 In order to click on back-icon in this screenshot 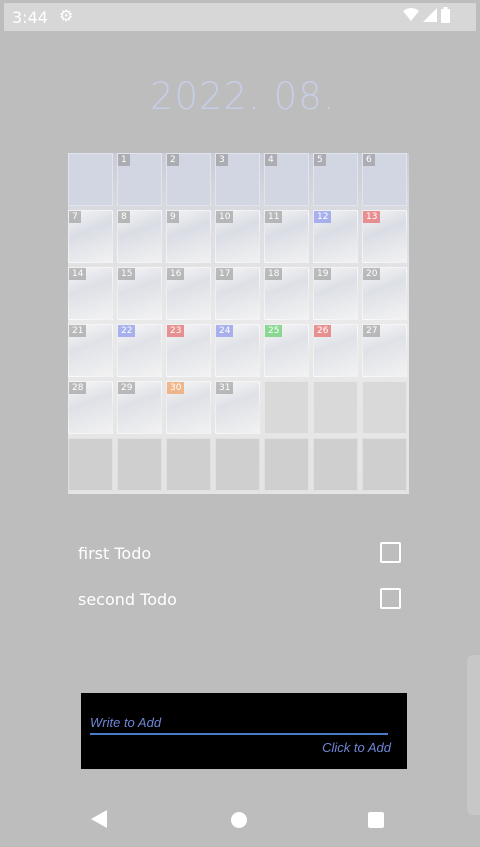, I will do `click(99, 819)`.